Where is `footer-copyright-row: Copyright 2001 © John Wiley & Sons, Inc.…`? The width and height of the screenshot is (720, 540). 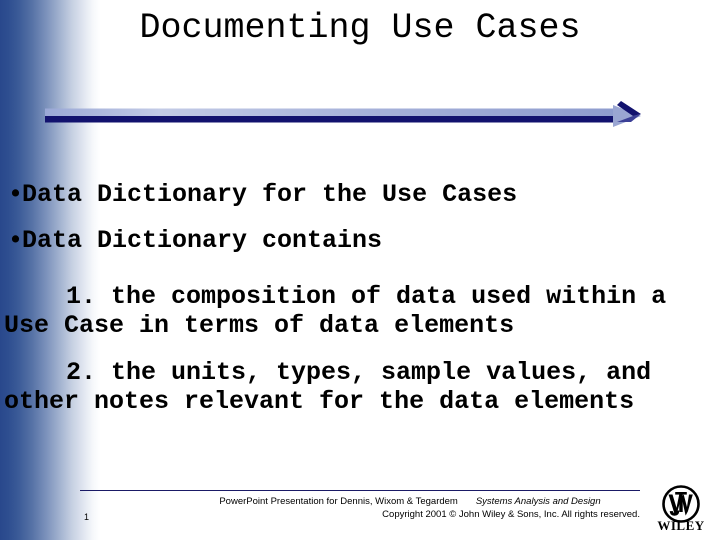 footer-copyright-row: Copyright 2001 © John Wiley & Sons, Inc.… is located at coordinates (410, 514).